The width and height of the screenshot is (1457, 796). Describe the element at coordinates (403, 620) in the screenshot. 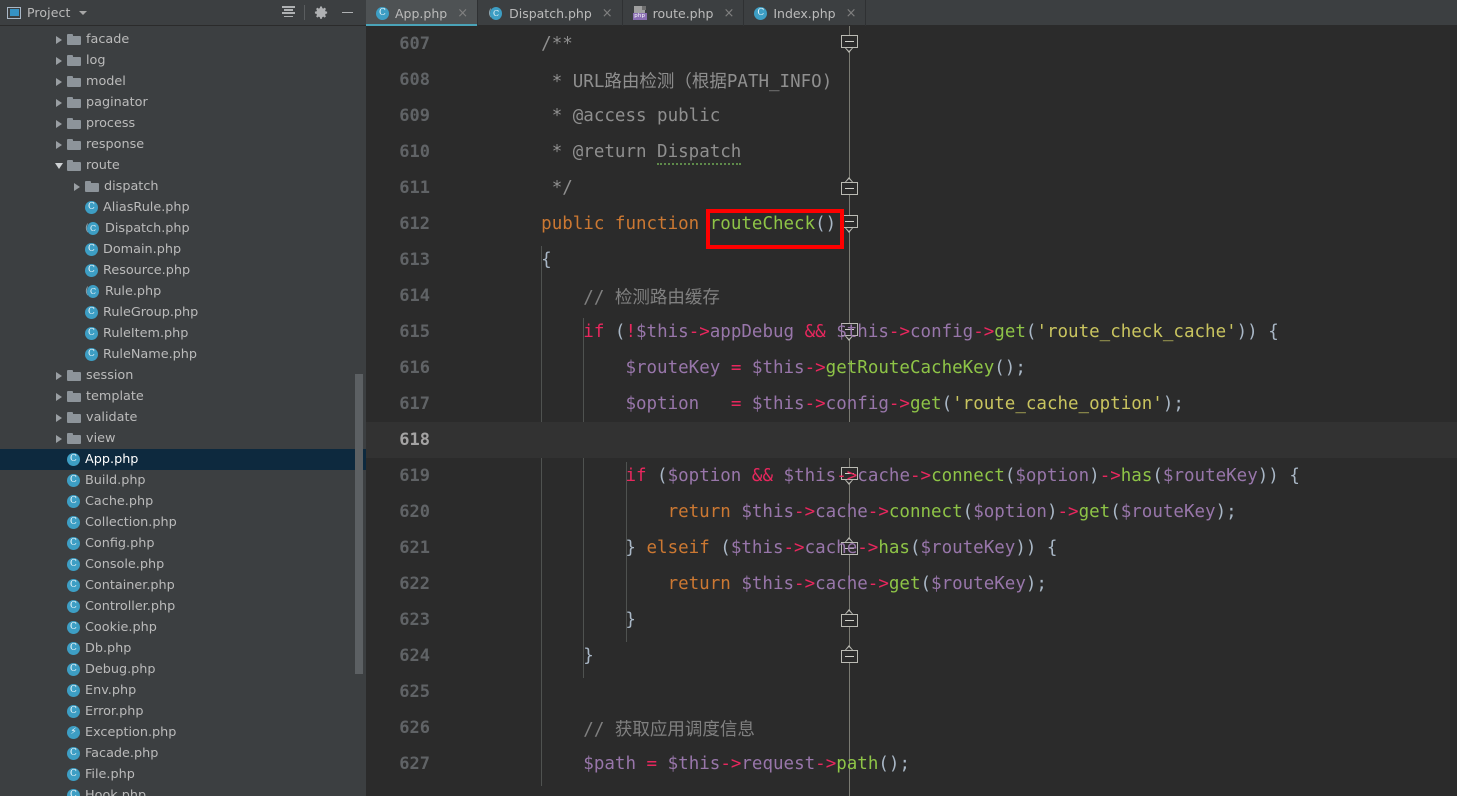

I see `line-number: 623` at that location.